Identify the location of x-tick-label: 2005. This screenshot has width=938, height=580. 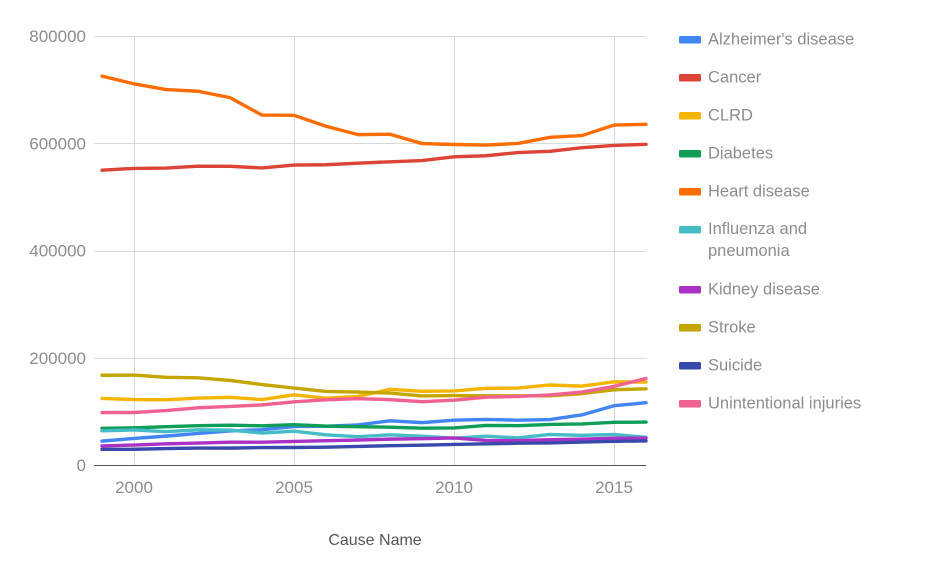
(294, 487).